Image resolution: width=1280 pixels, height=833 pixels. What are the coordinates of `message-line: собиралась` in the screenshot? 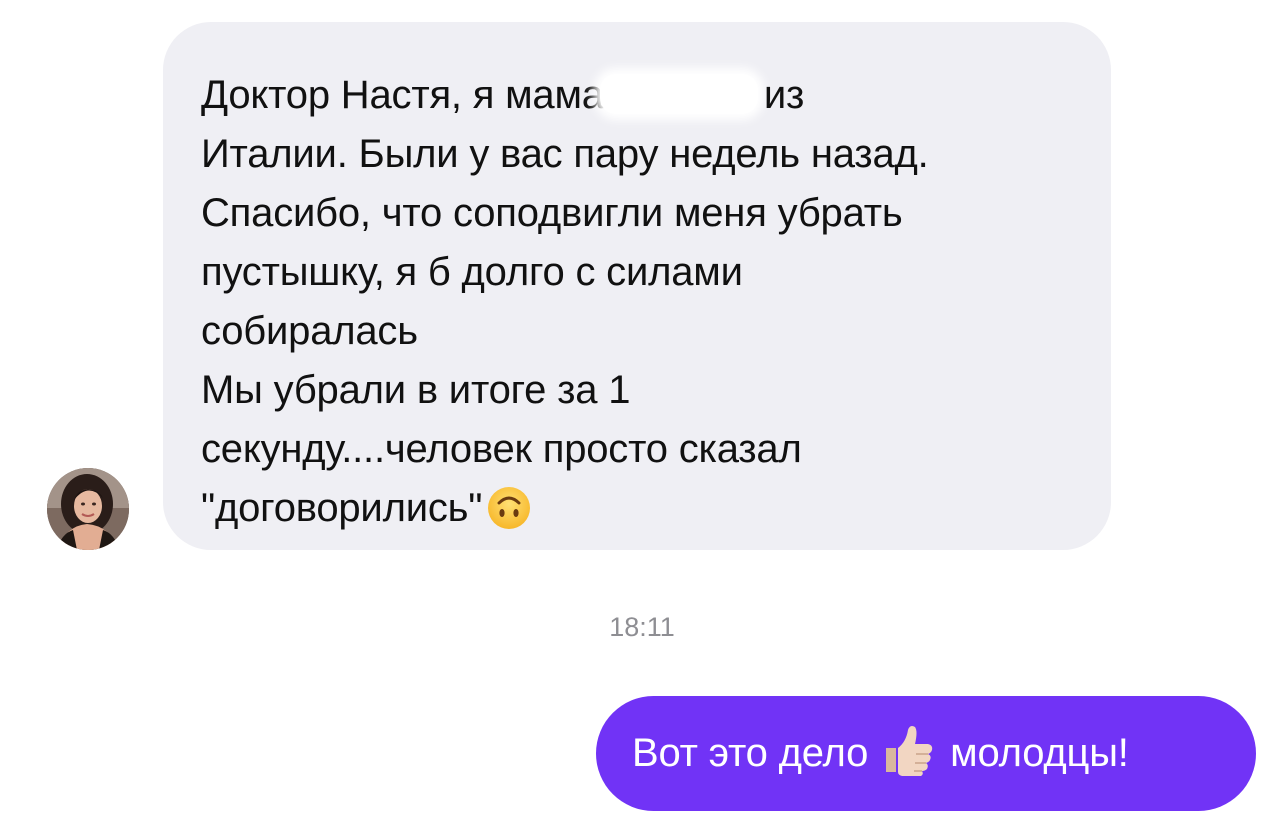 It's located at (309, 331).